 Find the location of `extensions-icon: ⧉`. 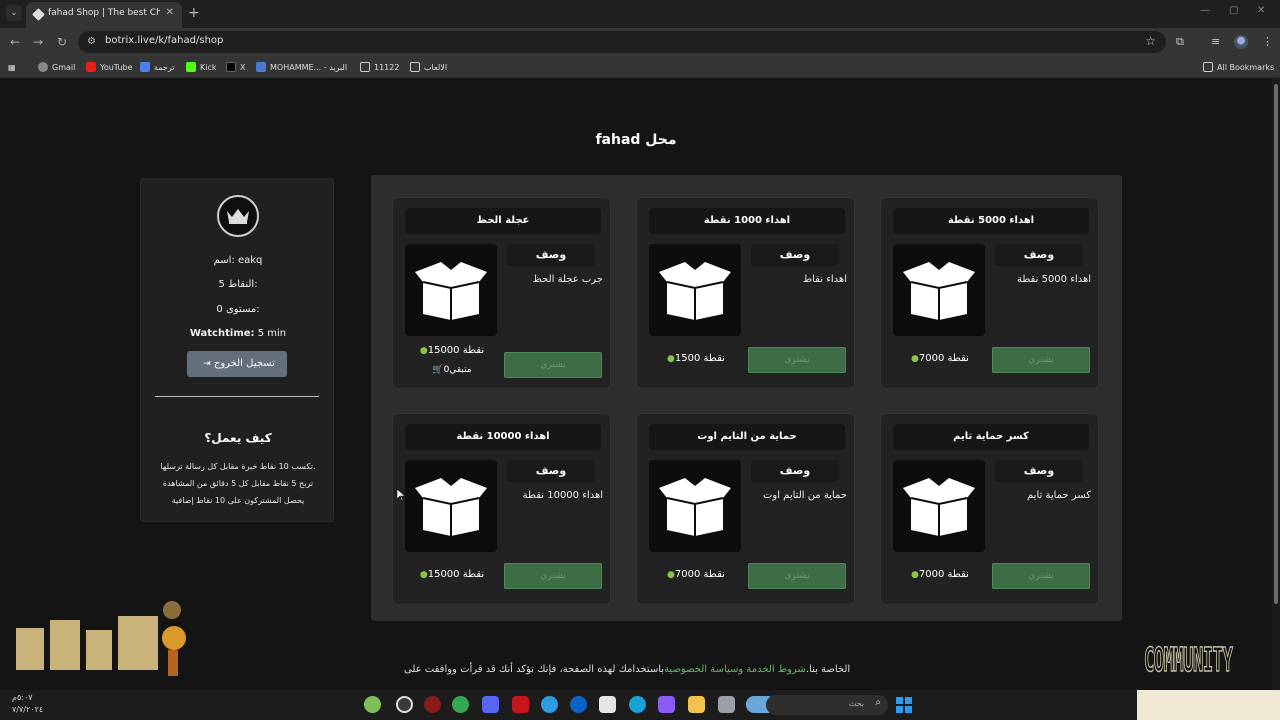

extensions-icon: ⧉ is located at coordinates (1180, 42).